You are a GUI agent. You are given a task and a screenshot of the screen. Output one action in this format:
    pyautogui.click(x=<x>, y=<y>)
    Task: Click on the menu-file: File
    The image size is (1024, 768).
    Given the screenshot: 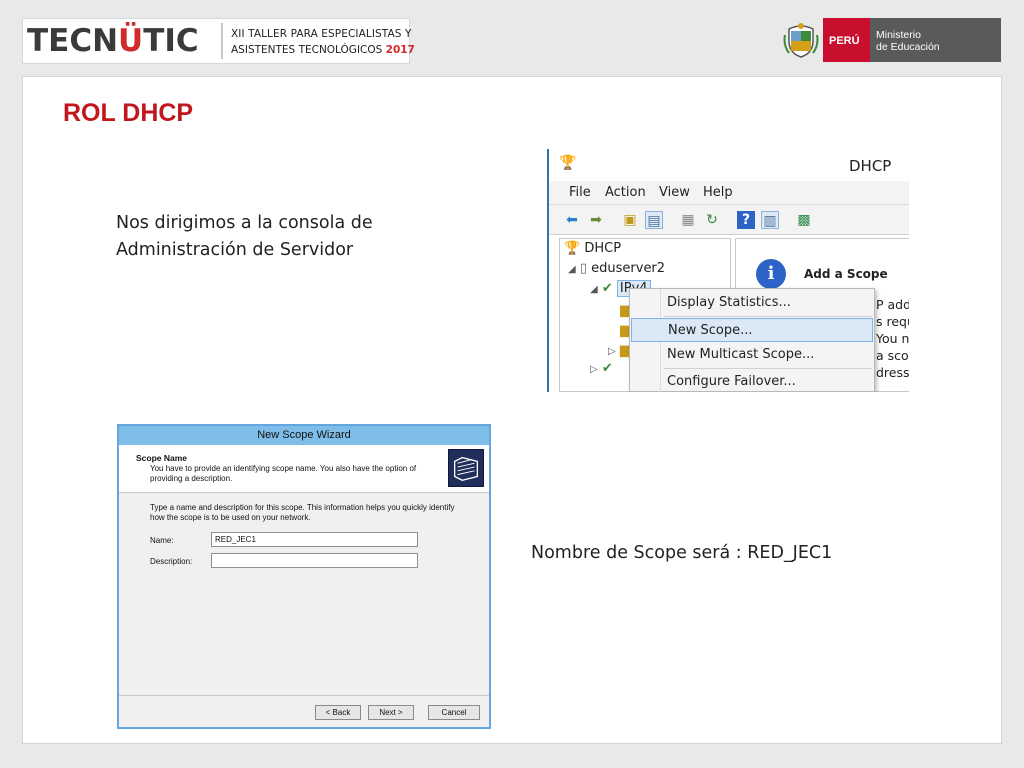 What is the action you would take?
    pyautogui.click(x=580, y=192)
    